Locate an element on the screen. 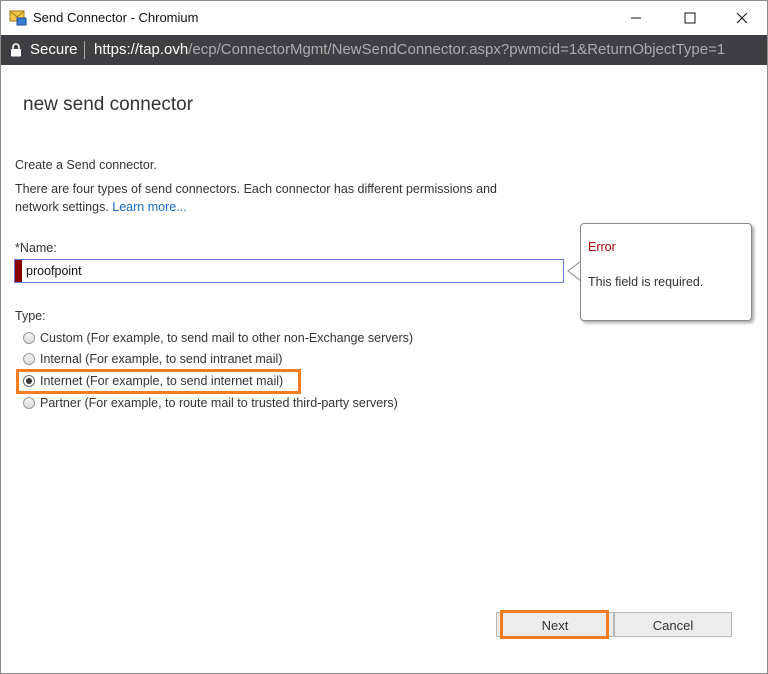  error-title: Error is located at coordinates (602, 247).